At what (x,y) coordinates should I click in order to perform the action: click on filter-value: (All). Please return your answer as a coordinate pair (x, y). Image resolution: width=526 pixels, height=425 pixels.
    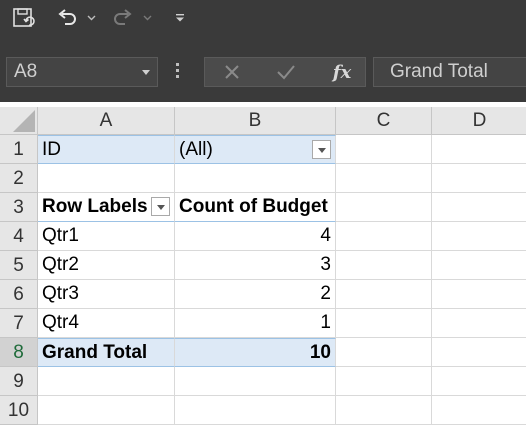
    Looking at the image, I should click on (196, 149).